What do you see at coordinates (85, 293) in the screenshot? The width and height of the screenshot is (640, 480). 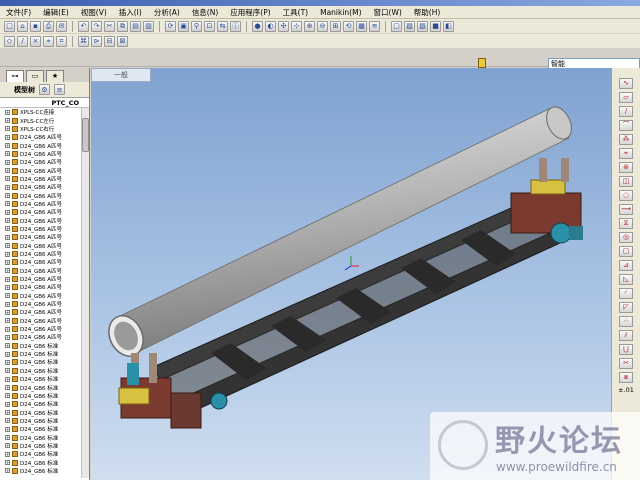 I see `tree-scrollbar` at bounding box center [85, 293].